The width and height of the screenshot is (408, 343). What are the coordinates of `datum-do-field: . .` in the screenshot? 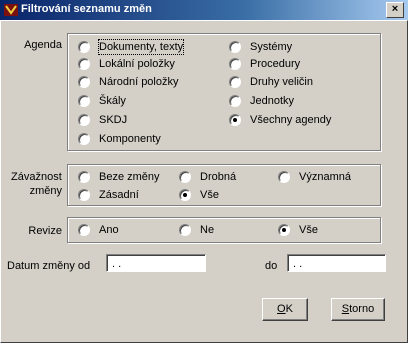 It's located at (336, 263).